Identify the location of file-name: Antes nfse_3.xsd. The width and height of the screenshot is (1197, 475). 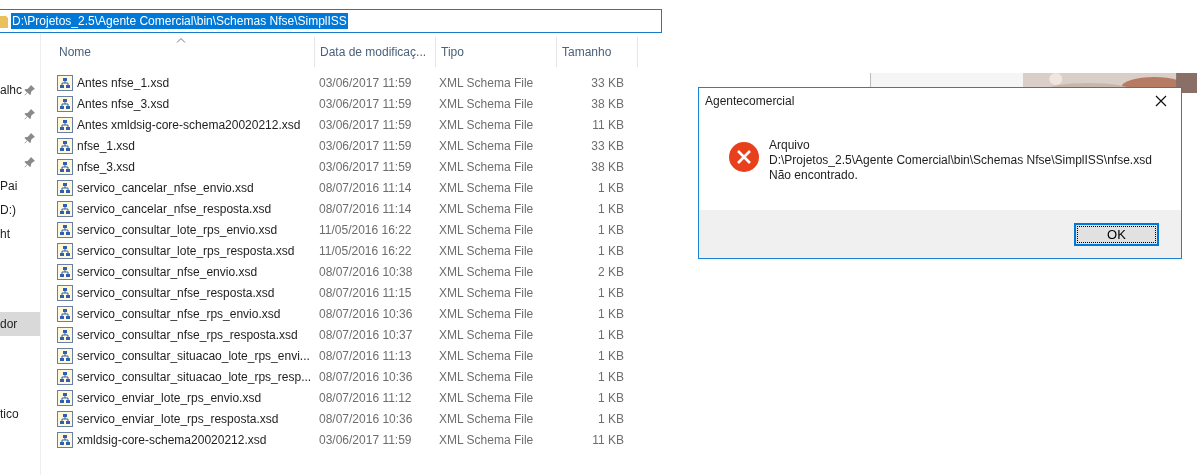
(184, 103).